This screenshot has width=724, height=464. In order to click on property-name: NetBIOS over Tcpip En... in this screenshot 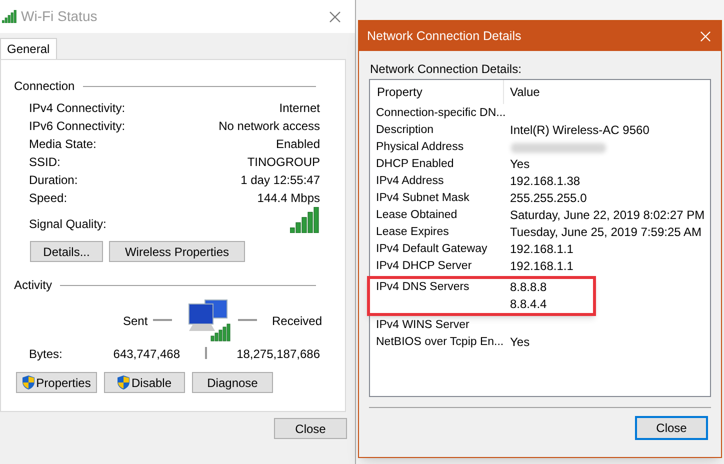, I will do `click(440, 342)`.